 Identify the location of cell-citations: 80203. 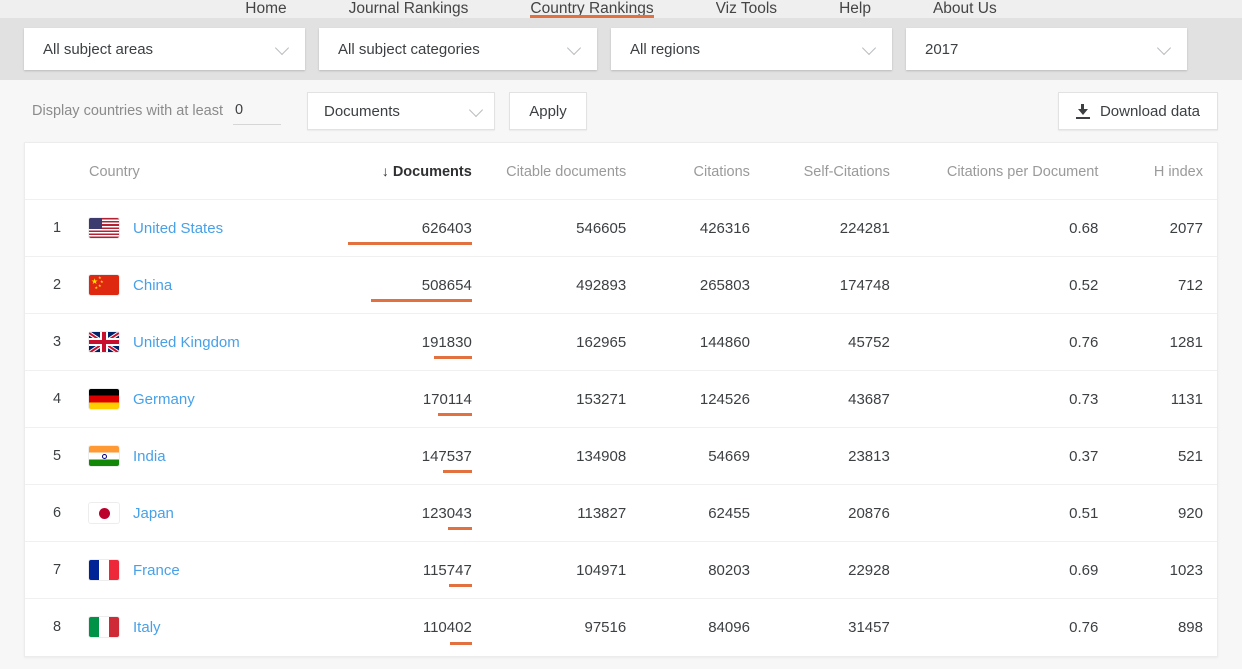
(729, 570).